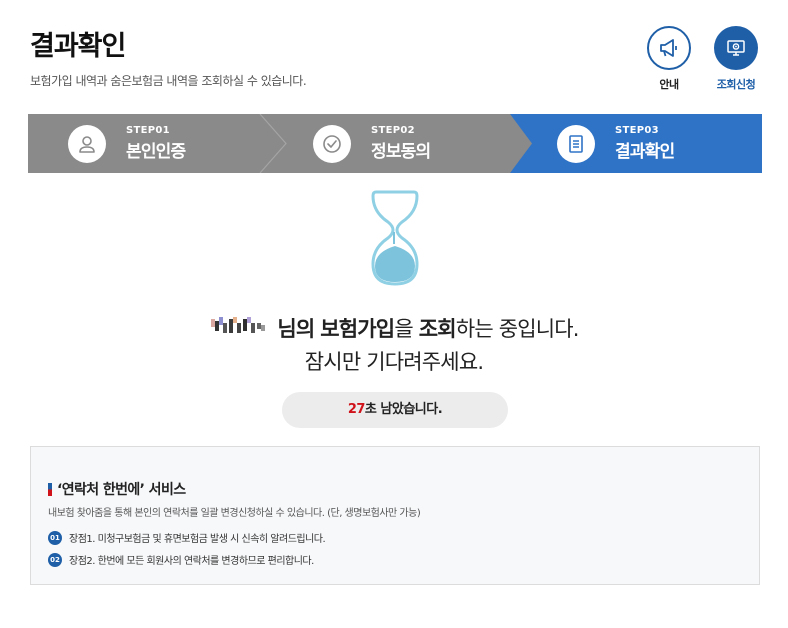  Describe the element at coordinates (156, 152) in the screenshot. I see `step-name: 본인인증` at that location.